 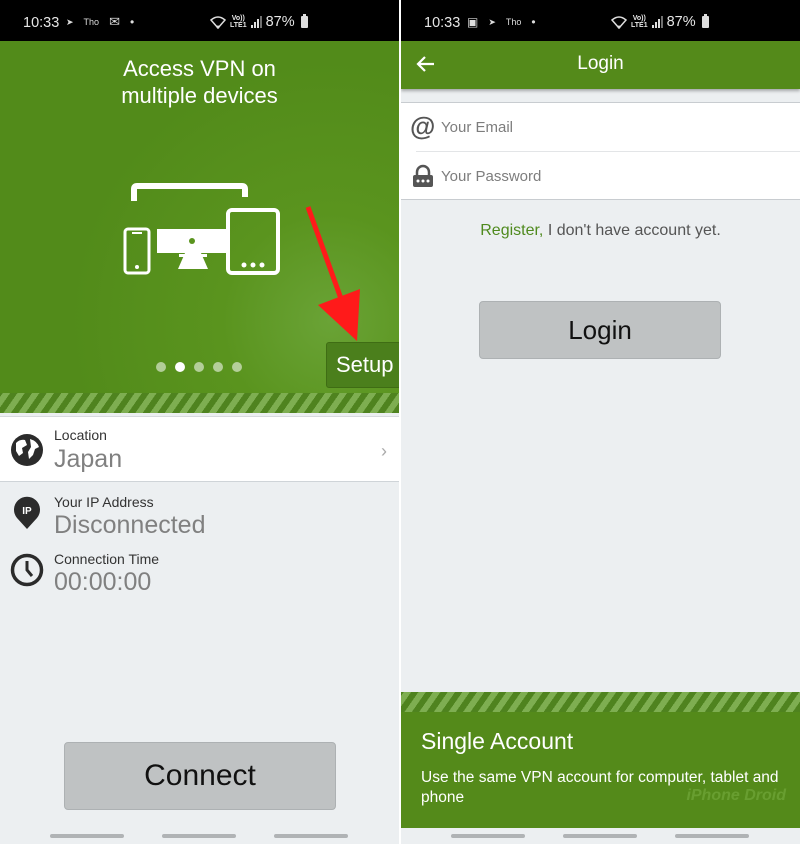 What do you see at coordinates (88, 459) in the screenshot?
I see `location-value: Japan` at bounding box center [88, 459].